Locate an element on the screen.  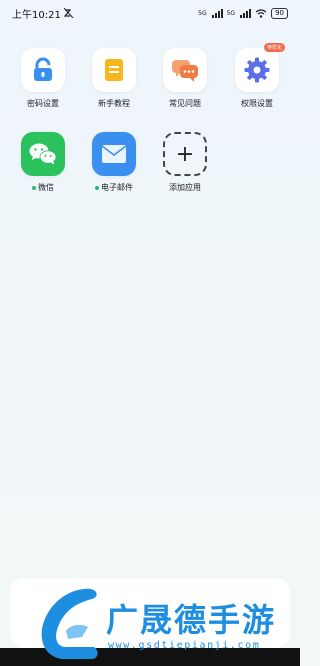
app-label: 新手教程 is located at coordinates (114, 103).